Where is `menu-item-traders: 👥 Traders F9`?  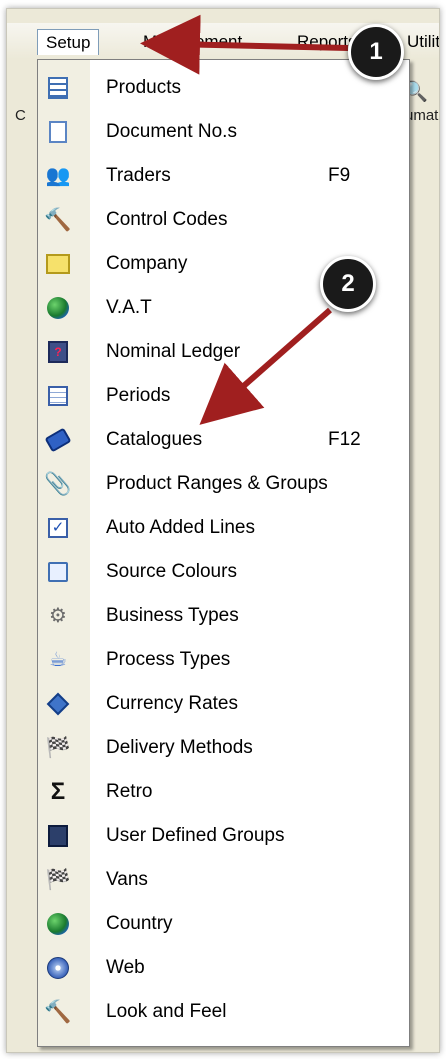
menu-item-traders: 👥 Traders F9 is located at coordinates (223, 176).